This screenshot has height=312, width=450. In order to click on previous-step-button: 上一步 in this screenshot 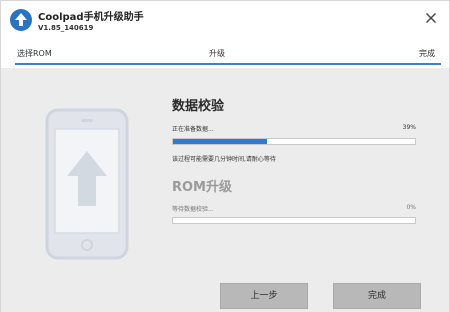, I will do `click(264, 296)`.